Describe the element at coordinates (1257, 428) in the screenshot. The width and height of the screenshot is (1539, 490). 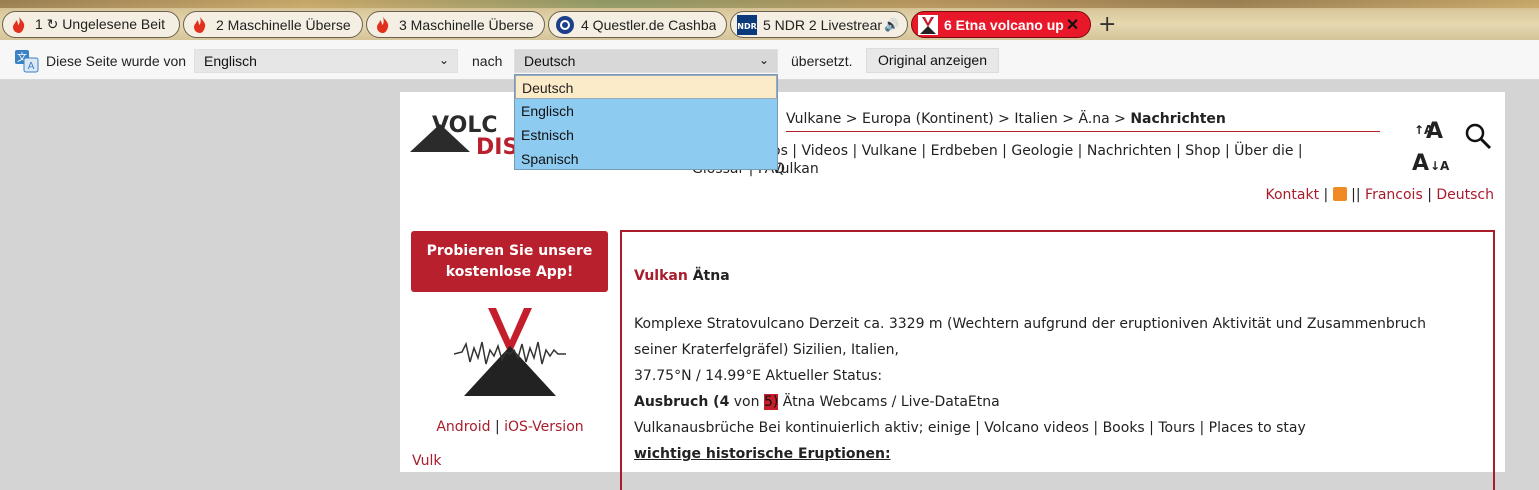
I see `link-places: Places to stay` at that location.